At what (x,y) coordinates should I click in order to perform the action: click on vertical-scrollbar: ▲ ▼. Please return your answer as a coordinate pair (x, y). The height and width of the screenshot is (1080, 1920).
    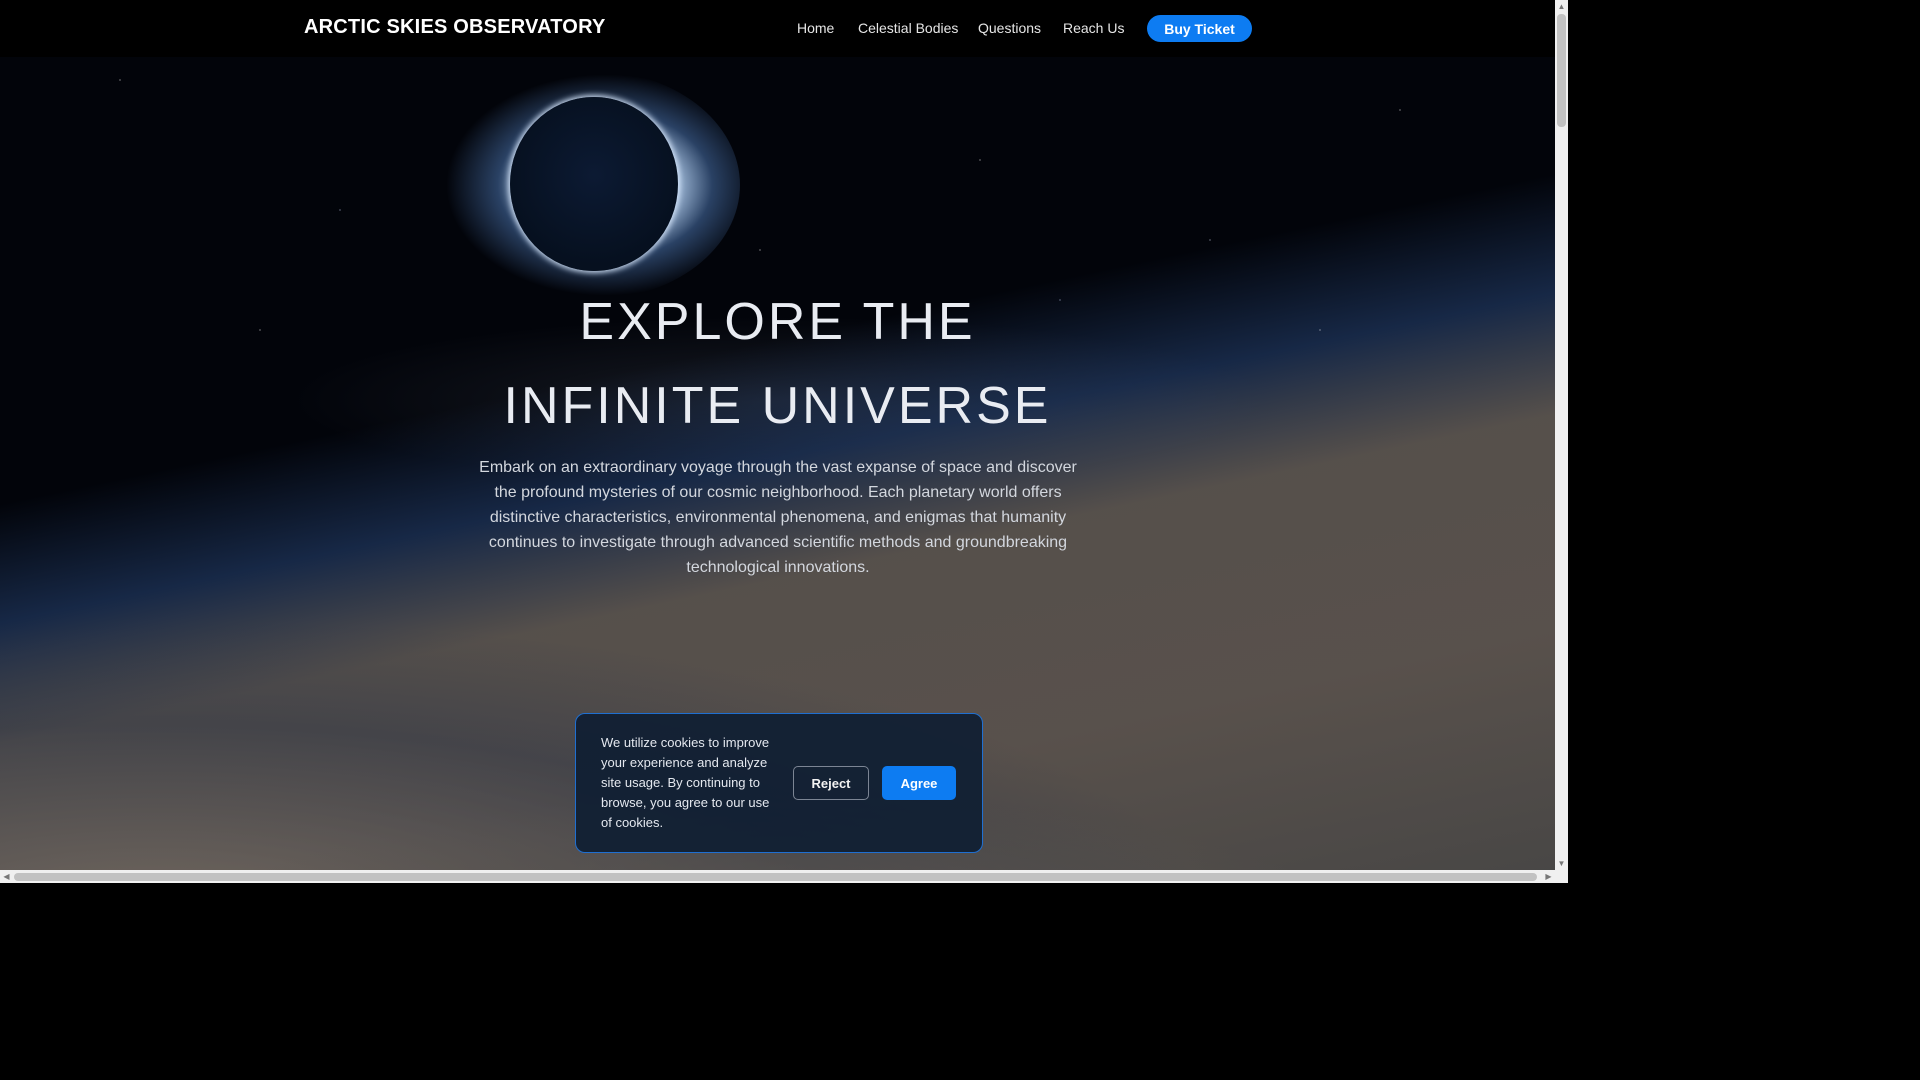
    Looking at the image, I should click on (1561, 435).